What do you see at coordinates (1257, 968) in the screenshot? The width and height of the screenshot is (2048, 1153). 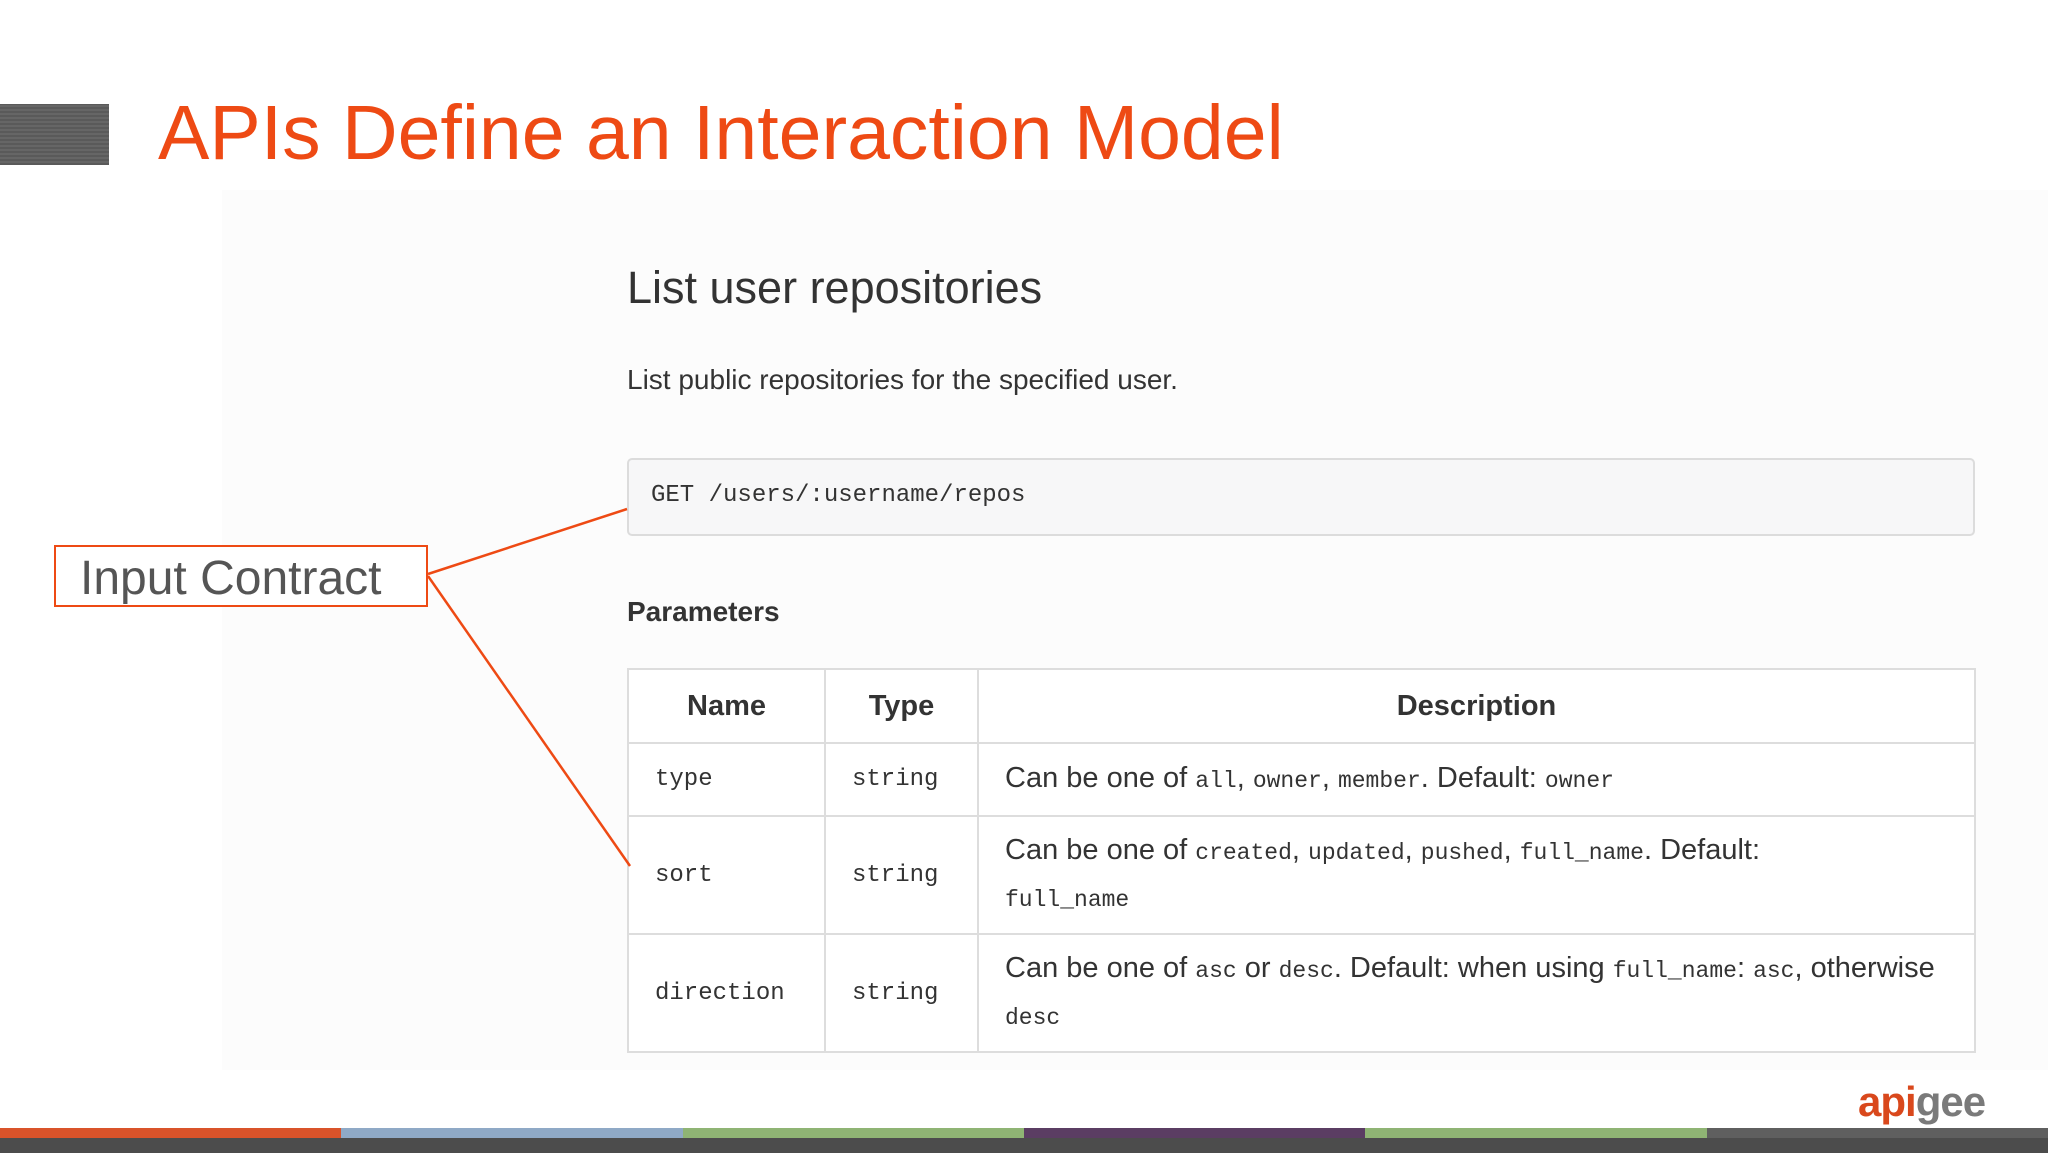 I see `desc-text: or` at bounding box center [1257, 968].